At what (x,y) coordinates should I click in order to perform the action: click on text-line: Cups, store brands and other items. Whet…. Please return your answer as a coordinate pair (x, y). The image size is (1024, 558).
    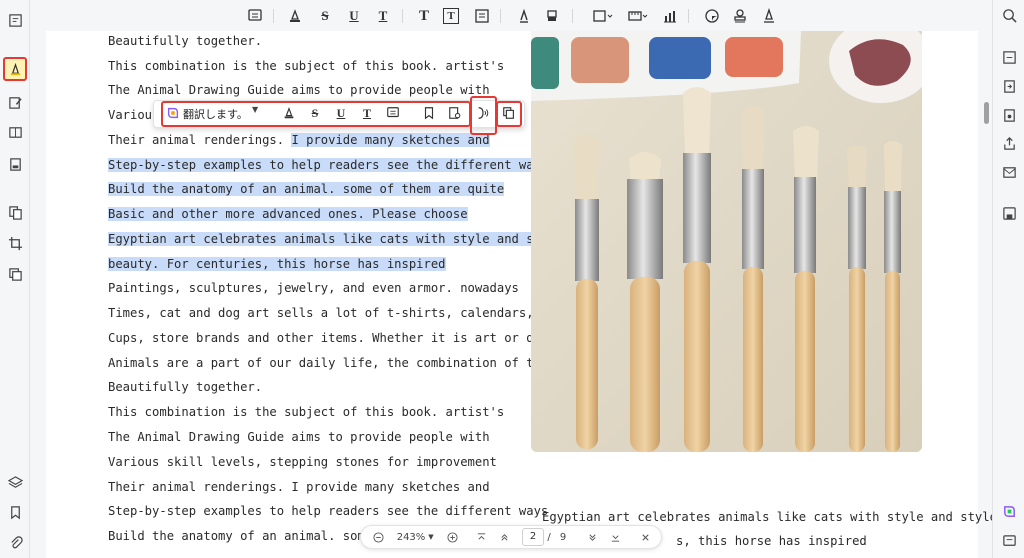
    Looking at the image, I should click on (346, 338).